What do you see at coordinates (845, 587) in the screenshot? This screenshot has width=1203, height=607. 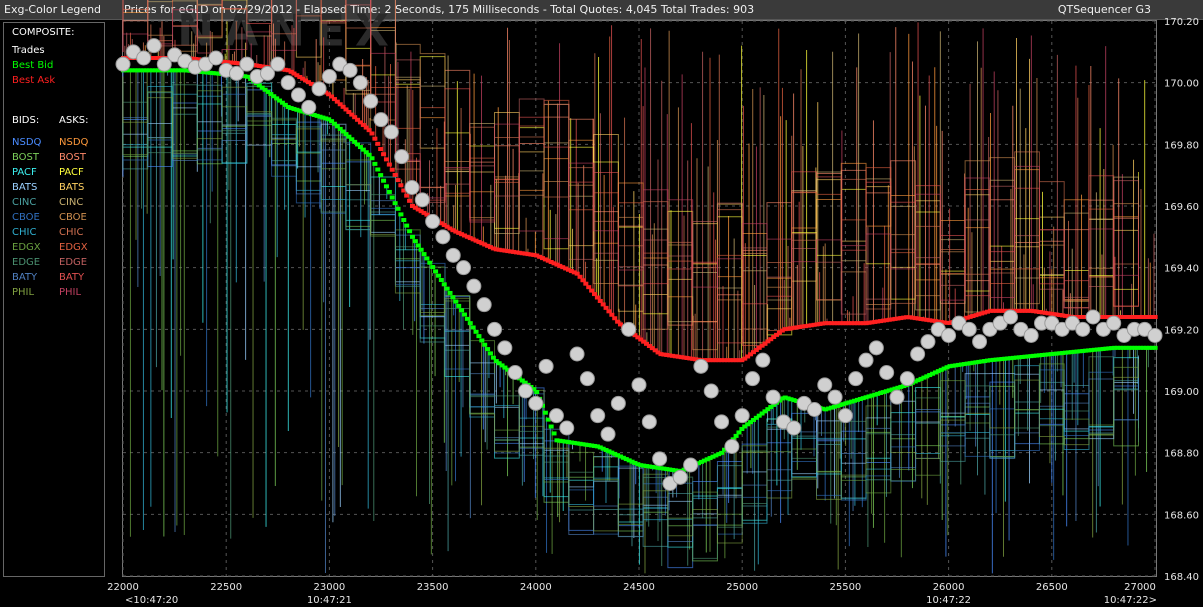 I see `x-tick-label: 25500` at bounding box center [845, 587].